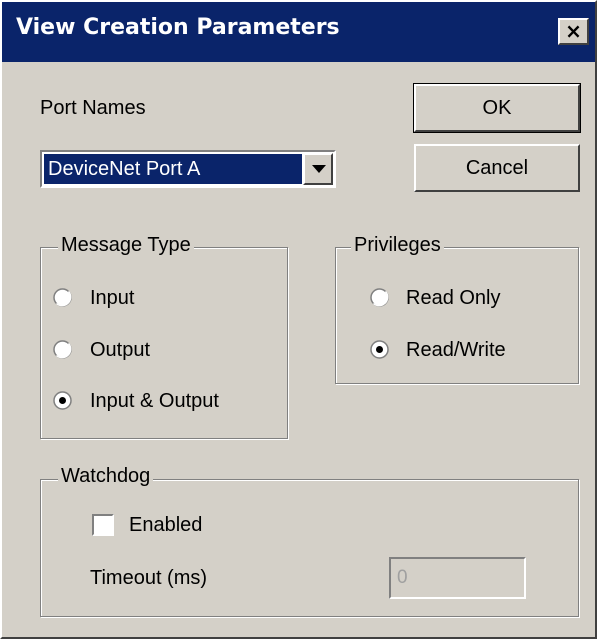 This screenshot has width=597, height=639. I want to click on watchdog-title: Watchdog, so click(106, 476).